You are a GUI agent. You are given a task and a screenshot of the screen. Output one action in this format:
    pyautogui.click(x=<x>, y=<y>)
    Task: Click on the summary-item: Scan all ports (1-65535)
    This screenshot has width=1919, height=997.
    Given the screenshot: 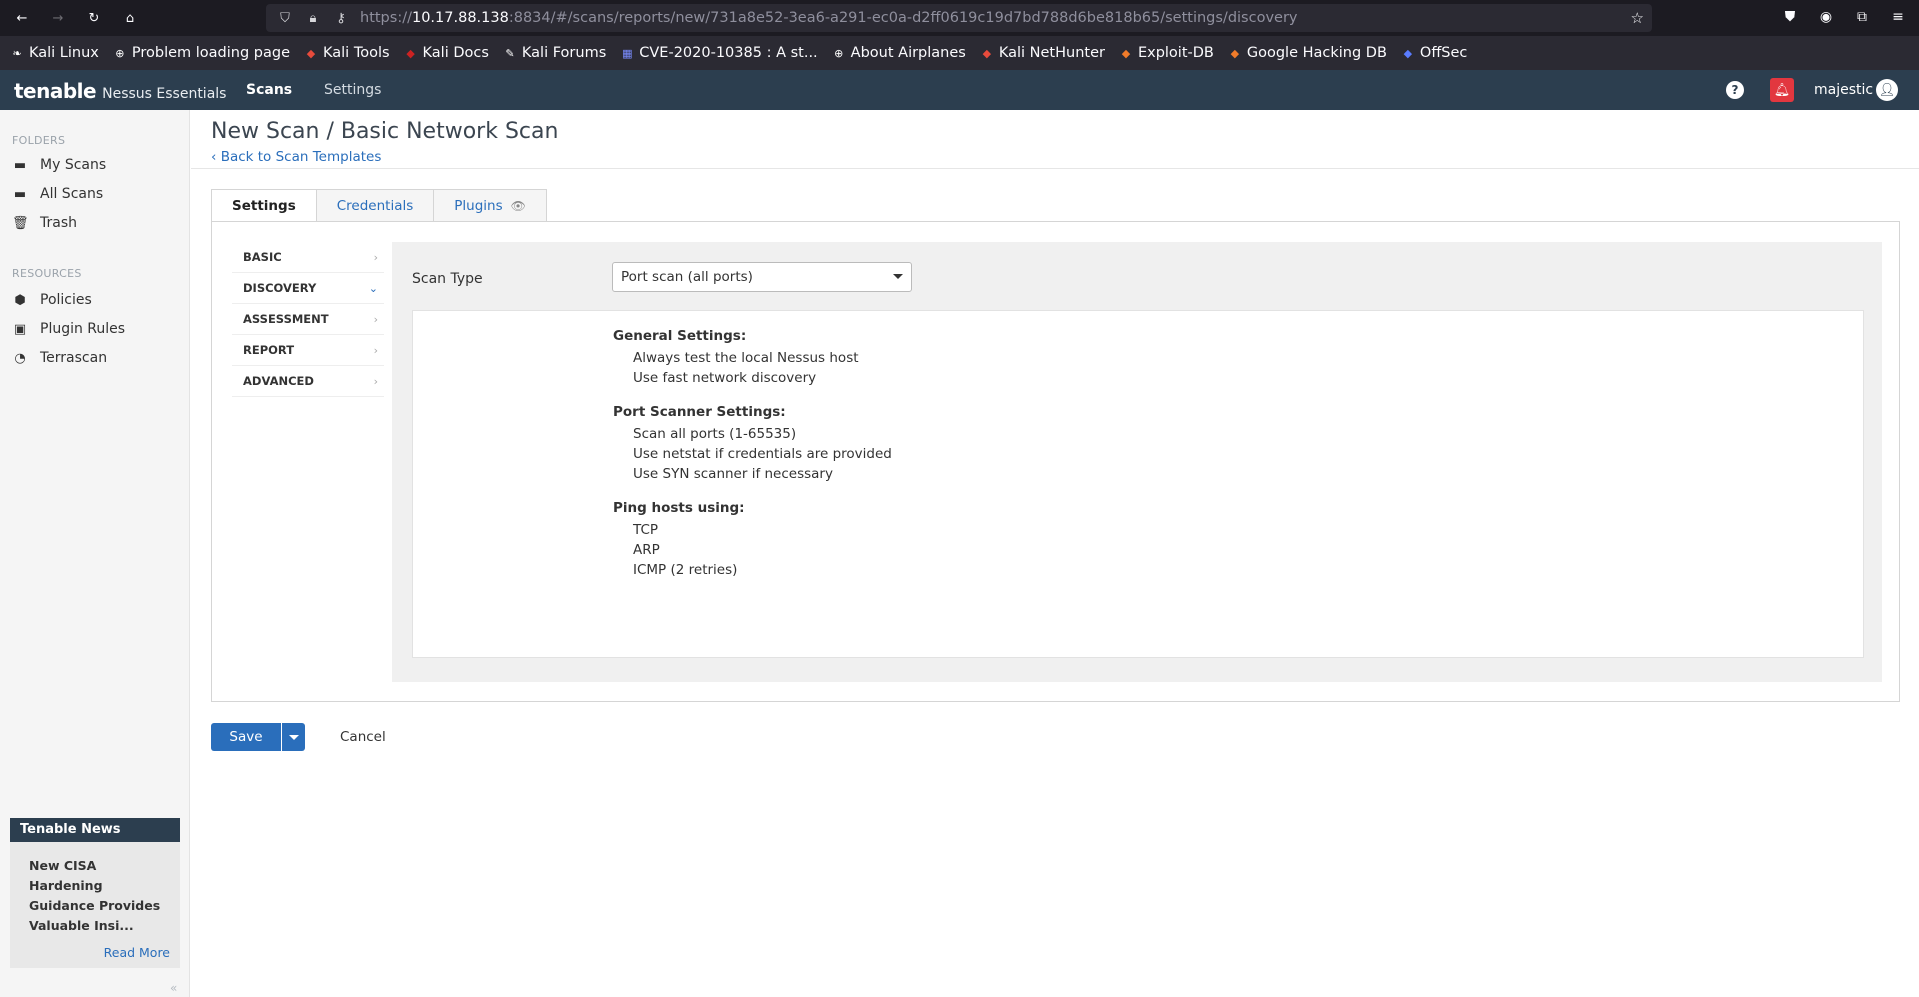 What is the action you would take?
    pyautogui.click(x=715, y=434)
    